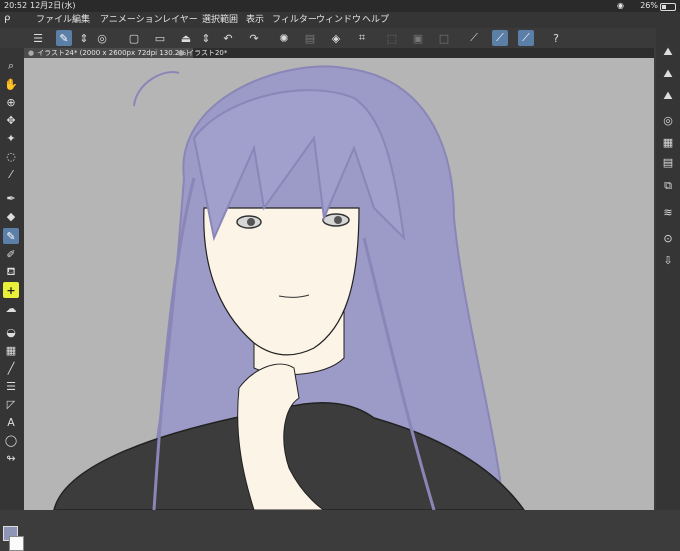 Image resolution: width=680 pixels, height=551 pixels. Describe the element at coordinates (11, 332) in the screenshot. I see `fill-bucket-icon: ◒` at that location.